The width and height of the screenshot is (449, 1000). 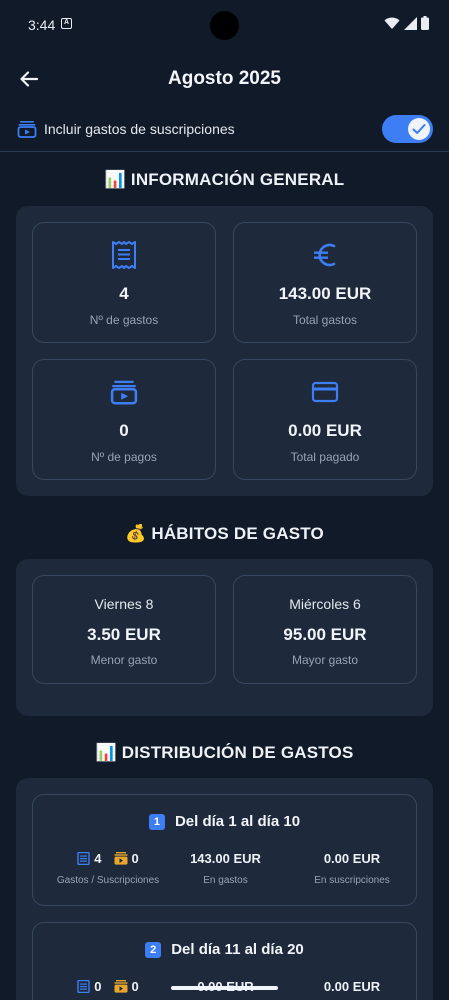 I want to click on total-paid-value: 0.00 EUR, so click(x=325, y=430).